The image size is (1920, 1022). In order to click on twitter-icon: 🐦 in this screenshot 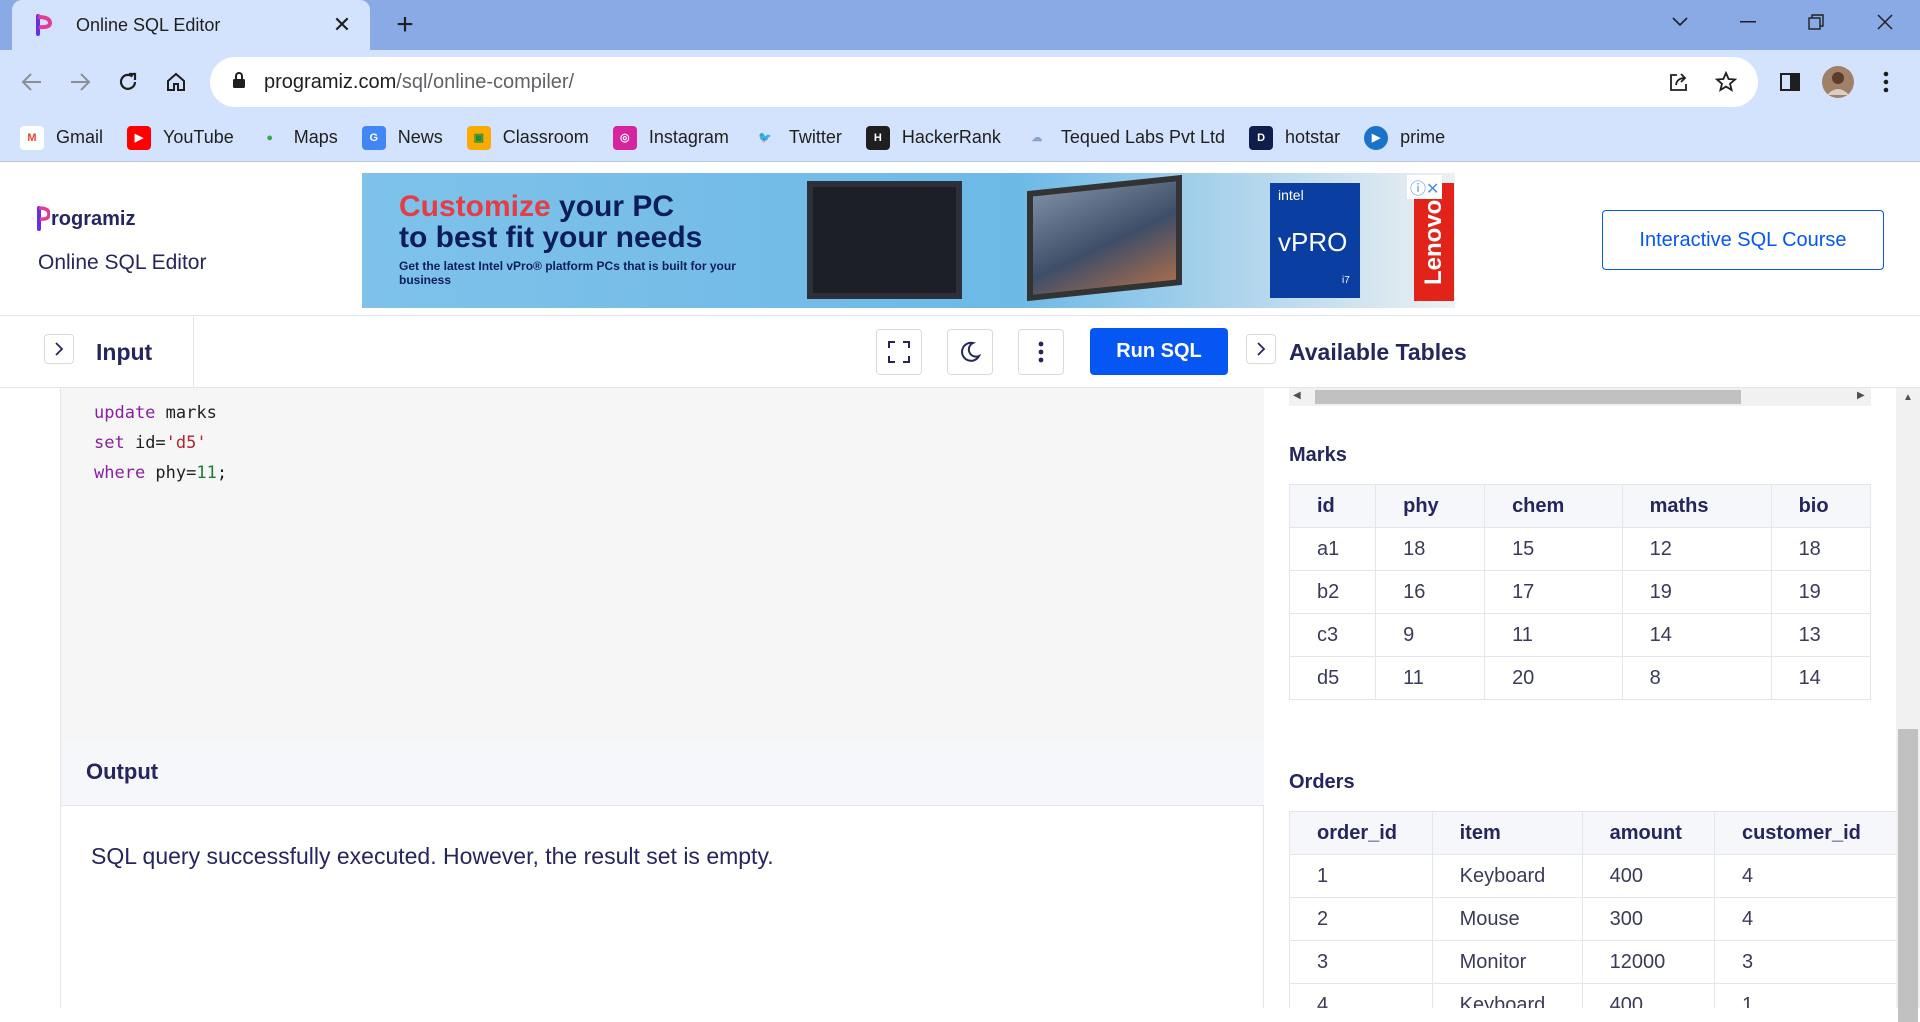, I will do `click(765, 138)`.